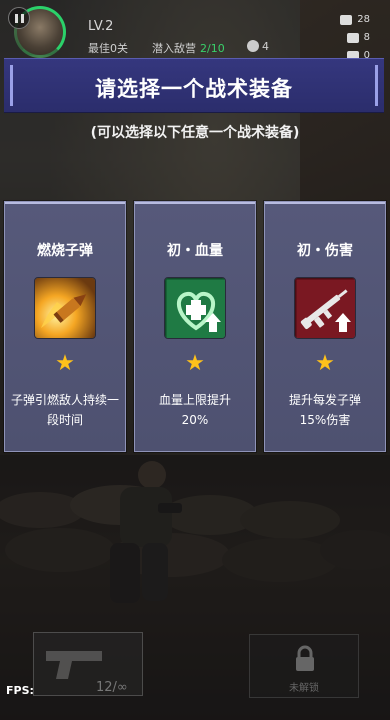  Describe the element at coordinates (108, 48) in the screenshot. I see `best-record: 最佳0关` at that location.